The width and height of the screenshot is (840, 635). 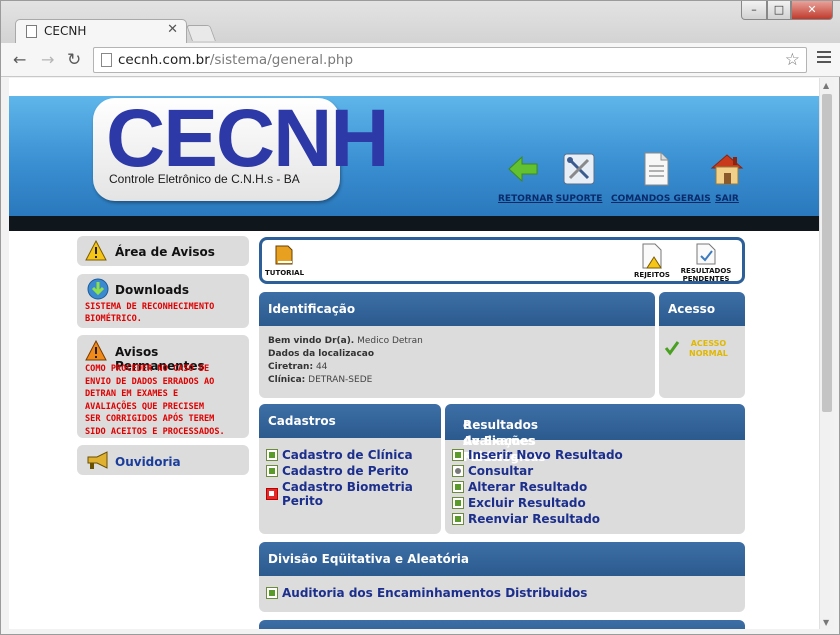 I want to click on nav-comandos-gerais: COMANDOS GERAIS, so click(x=661, y=178).